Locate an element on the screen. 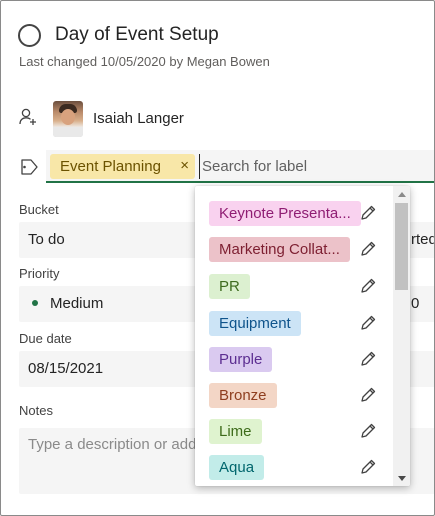 The width and height of the screenshot is (435, 516). label-search-input is located at coordinates (314, 166).